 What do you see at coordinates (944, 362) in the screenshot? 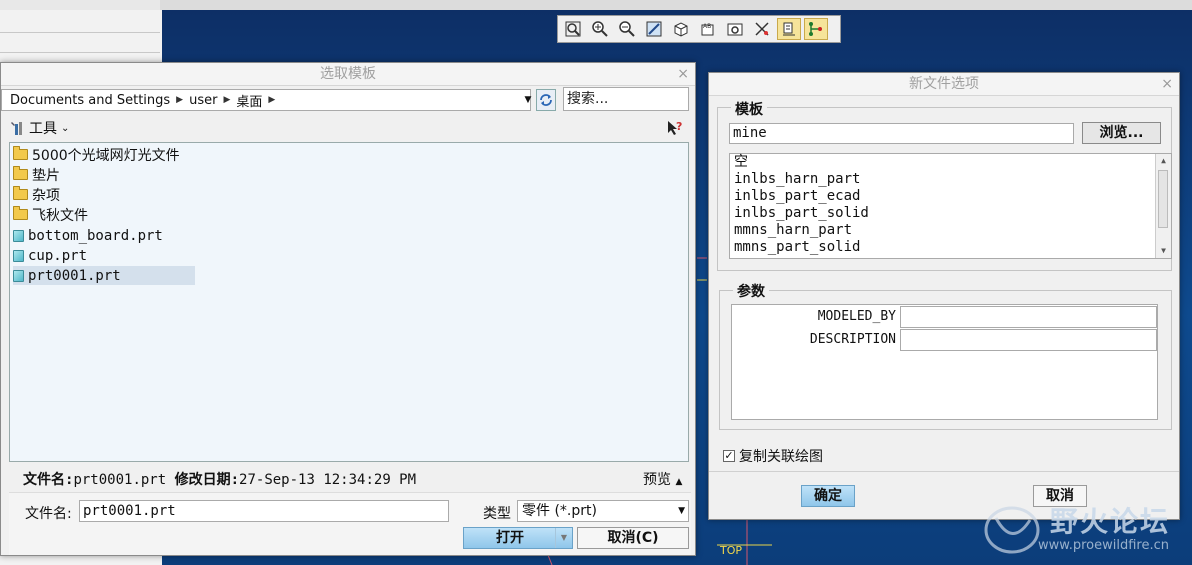
I see `params-table: MODELED_BY DESCRIPTION` at bounding box center [944, 362].